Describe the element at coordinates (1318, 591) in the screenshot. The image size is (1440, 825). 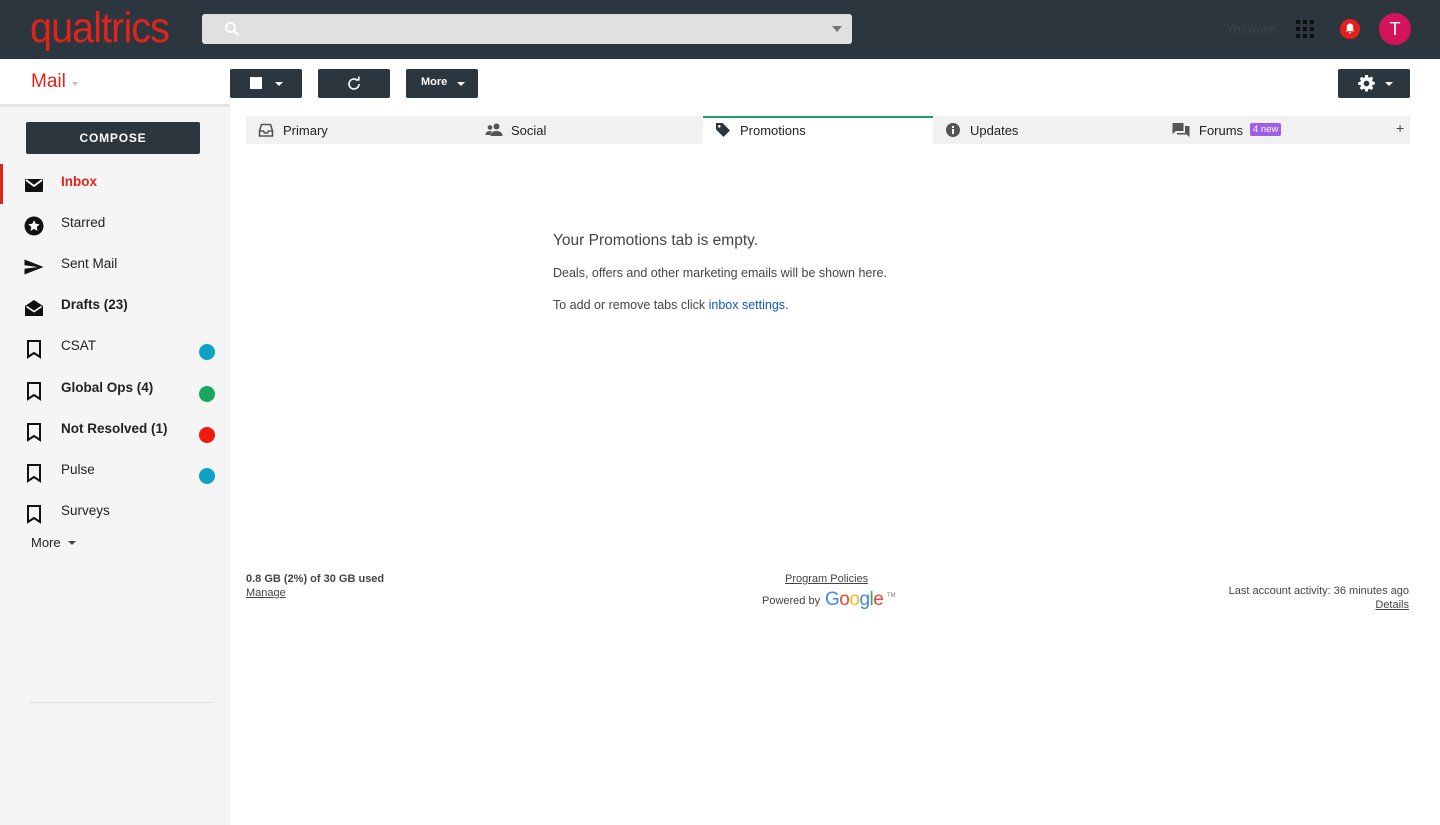
I see `last-account-activity: Last account activity: 36 minutes ago` at that location.